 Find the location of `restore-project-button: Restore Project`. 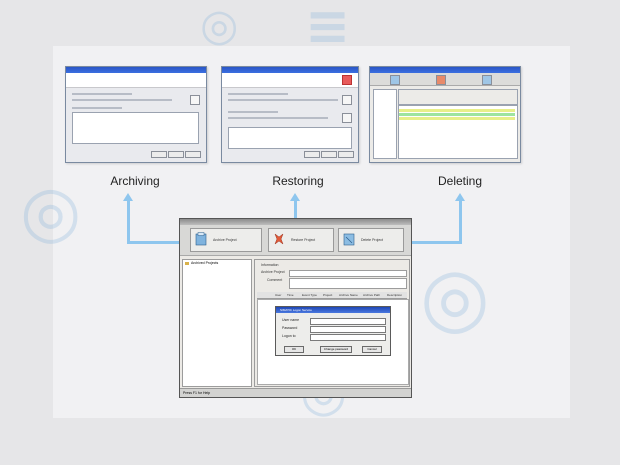

restore-project-button: Restore Project is located at coordinates (301, 240).